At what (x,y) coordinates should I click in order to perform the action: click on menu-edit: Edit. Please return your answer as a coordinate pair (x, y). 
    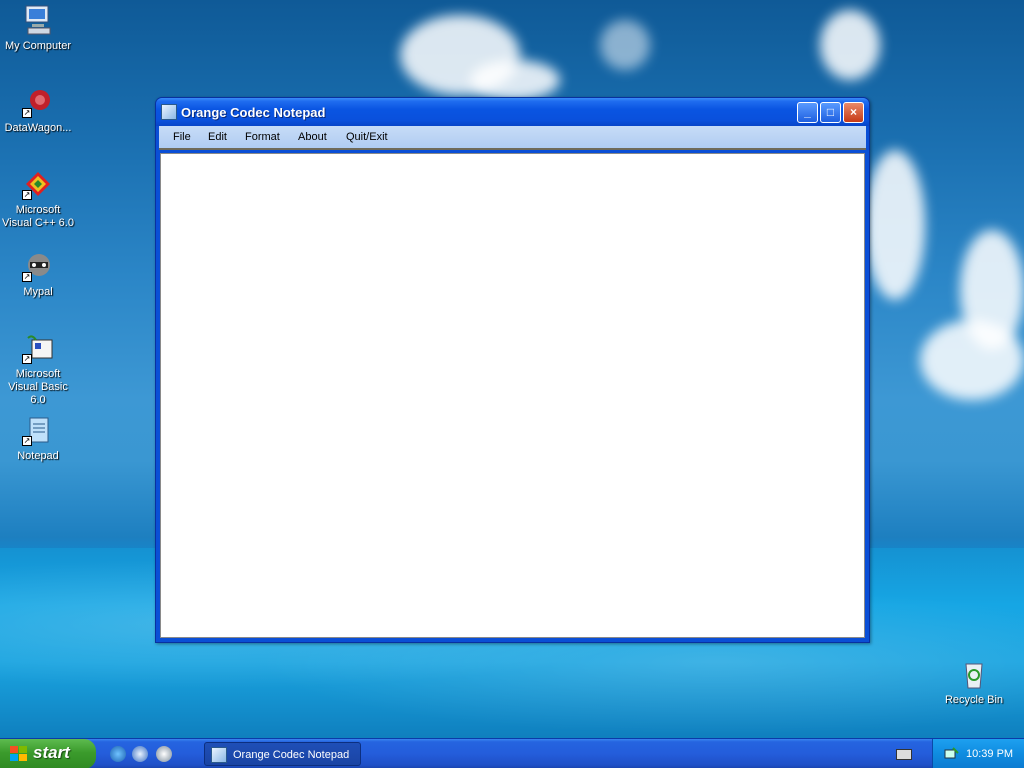
    Looking at the image, I should click on (217, 137).